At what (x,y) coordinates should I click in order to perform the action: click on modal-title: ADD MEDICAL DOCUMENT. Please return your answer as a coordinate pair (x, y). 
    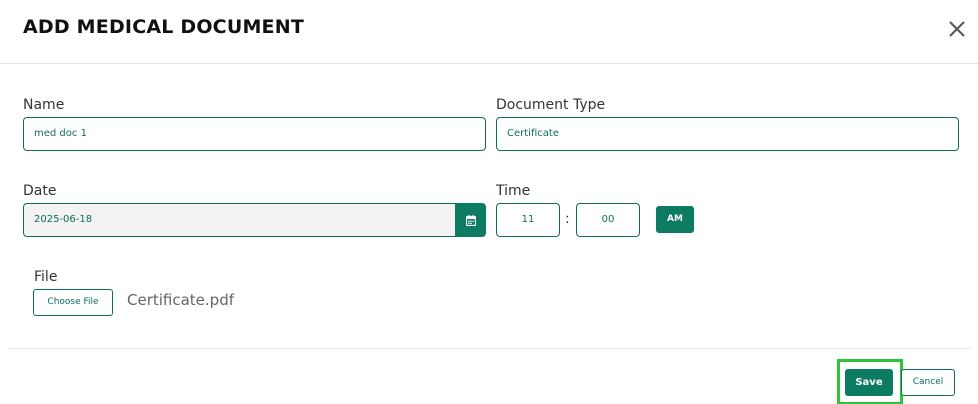
    Looking at the image, I should click on (164, 27).